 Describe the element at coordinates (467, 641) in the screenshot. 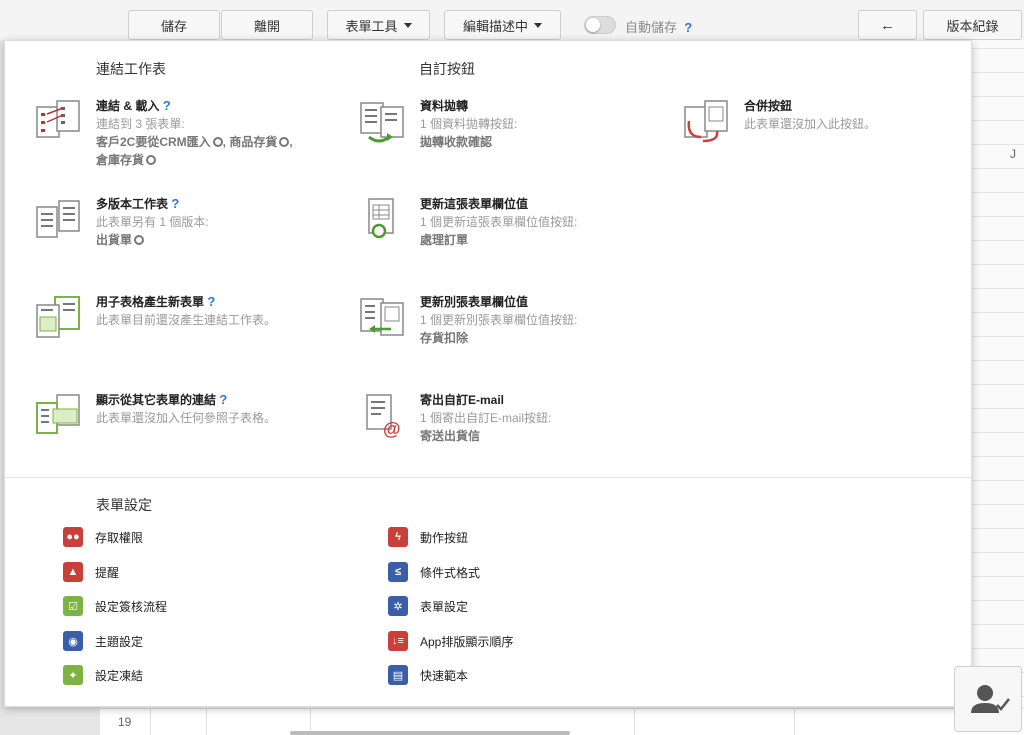

I see `setting-label: App排版顯示順序` at that location.